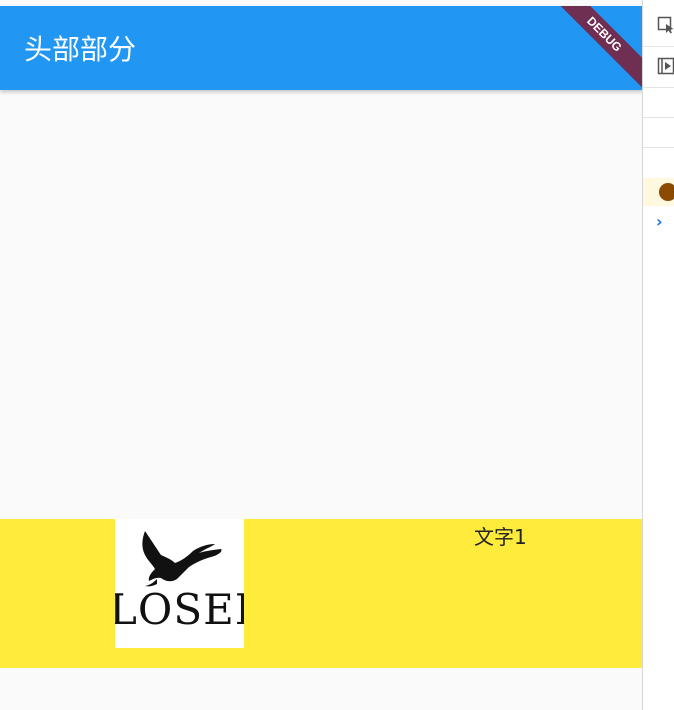  What do you see at coordinates (665, 66) in the screenshot?
I see `performance-overlay-icon` at bounding box center [665, 66].